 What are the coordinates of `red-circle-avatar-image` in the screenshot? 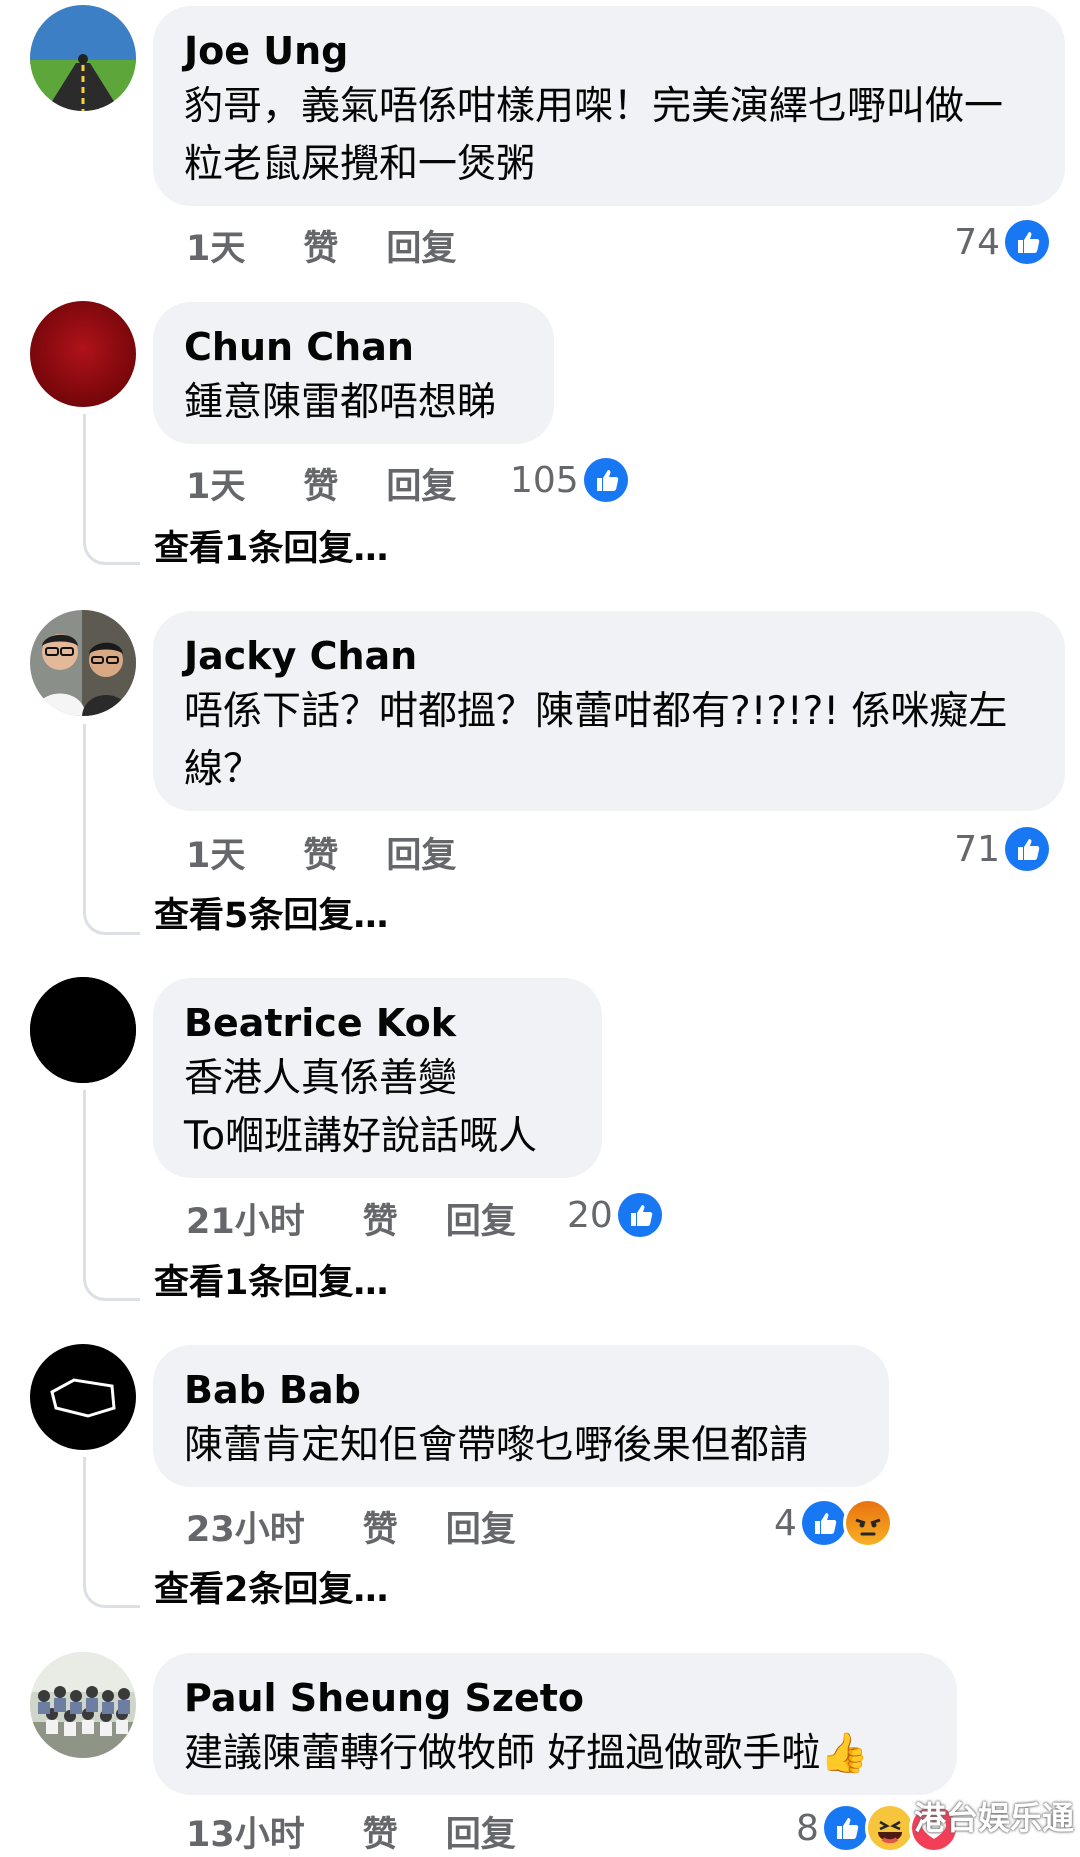 It's located at (83, 354).